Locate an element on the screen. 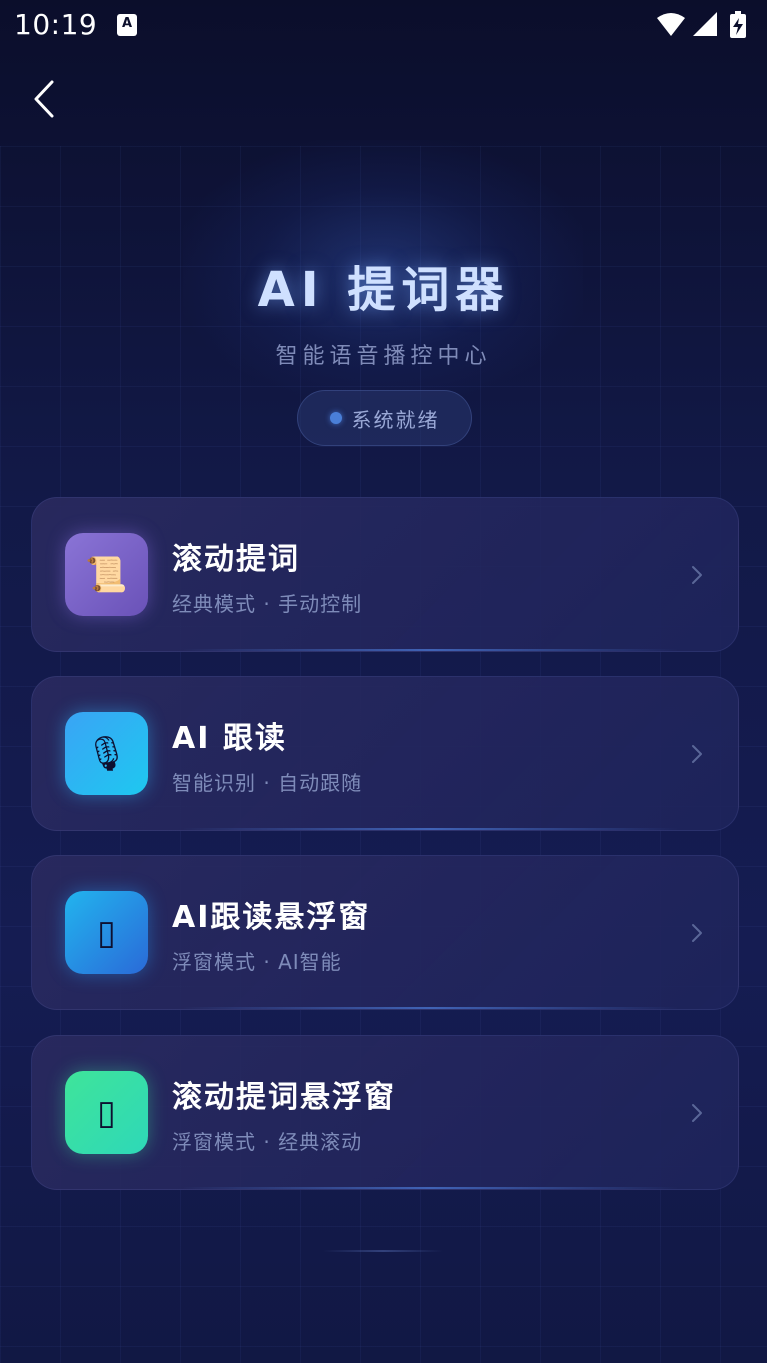 The image size is (767, 1363). card-subtitle: 浮窗模式 · 经典滚动 is located at coordinates (267, 1142).